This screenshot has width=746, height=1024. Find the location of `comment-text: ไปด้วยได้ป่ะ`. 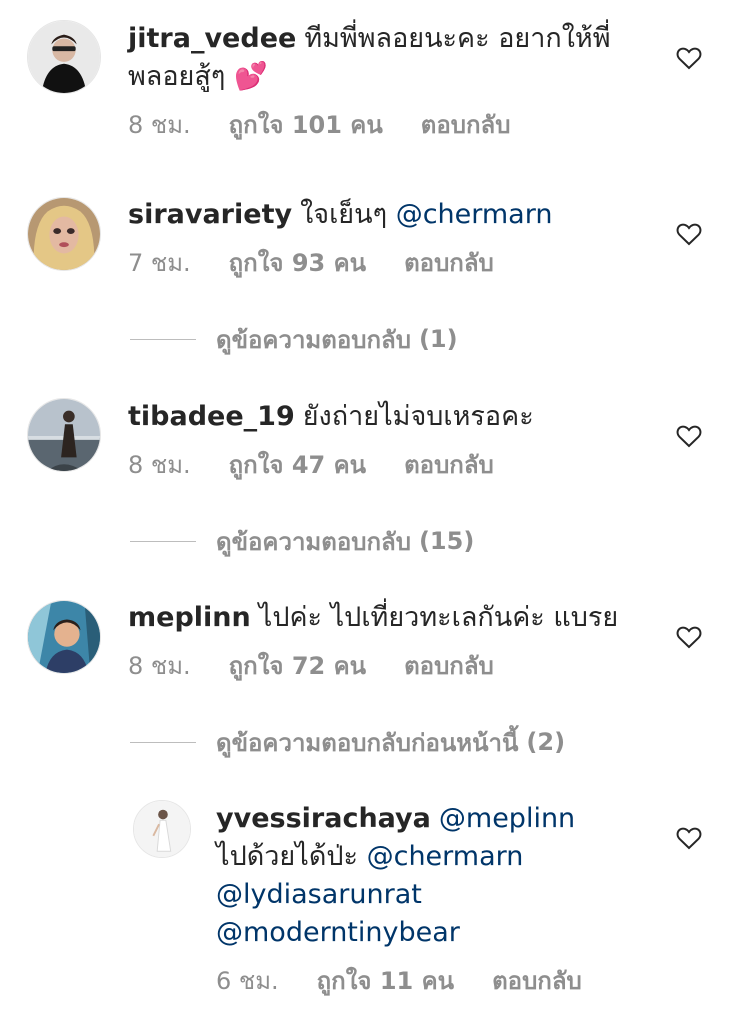

comment-text: ไปด้วยได้ป่ะ is located at coordinates (287, 856).